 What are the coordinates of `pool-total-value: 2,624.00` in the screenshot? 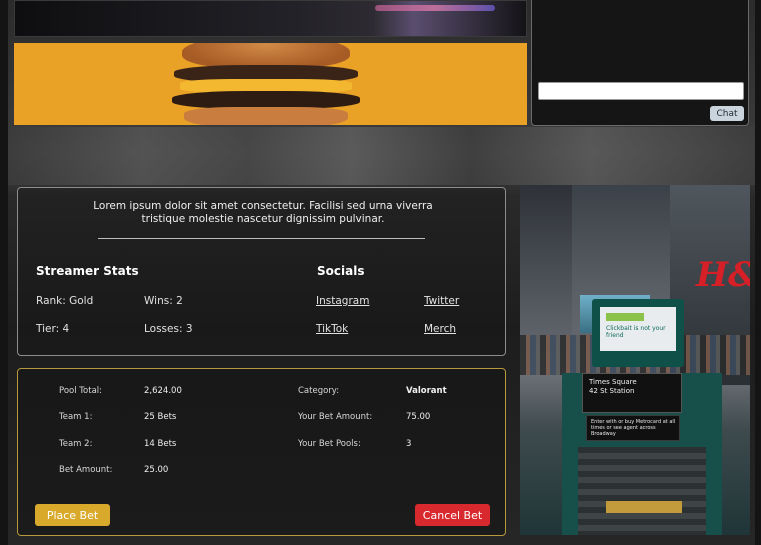 It's located at (163, 391).